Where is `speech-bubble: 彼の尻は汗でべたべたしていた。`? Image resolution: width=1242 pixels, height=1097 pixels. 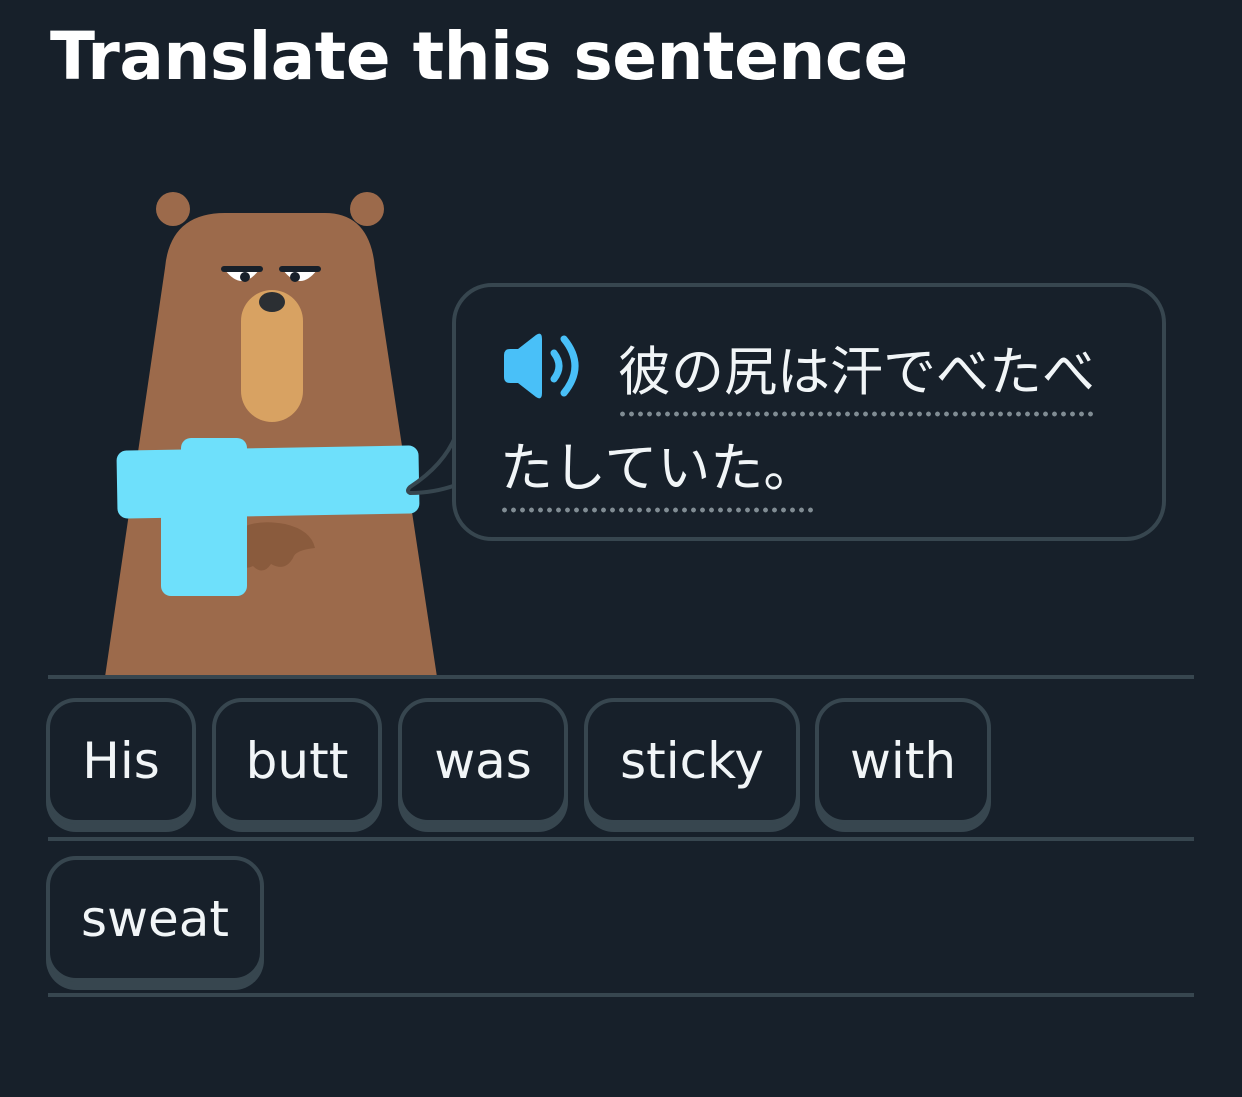
speech-bubble: 彼の尻は汗でべたべたしていた。 is located at coordinates (809, 412).